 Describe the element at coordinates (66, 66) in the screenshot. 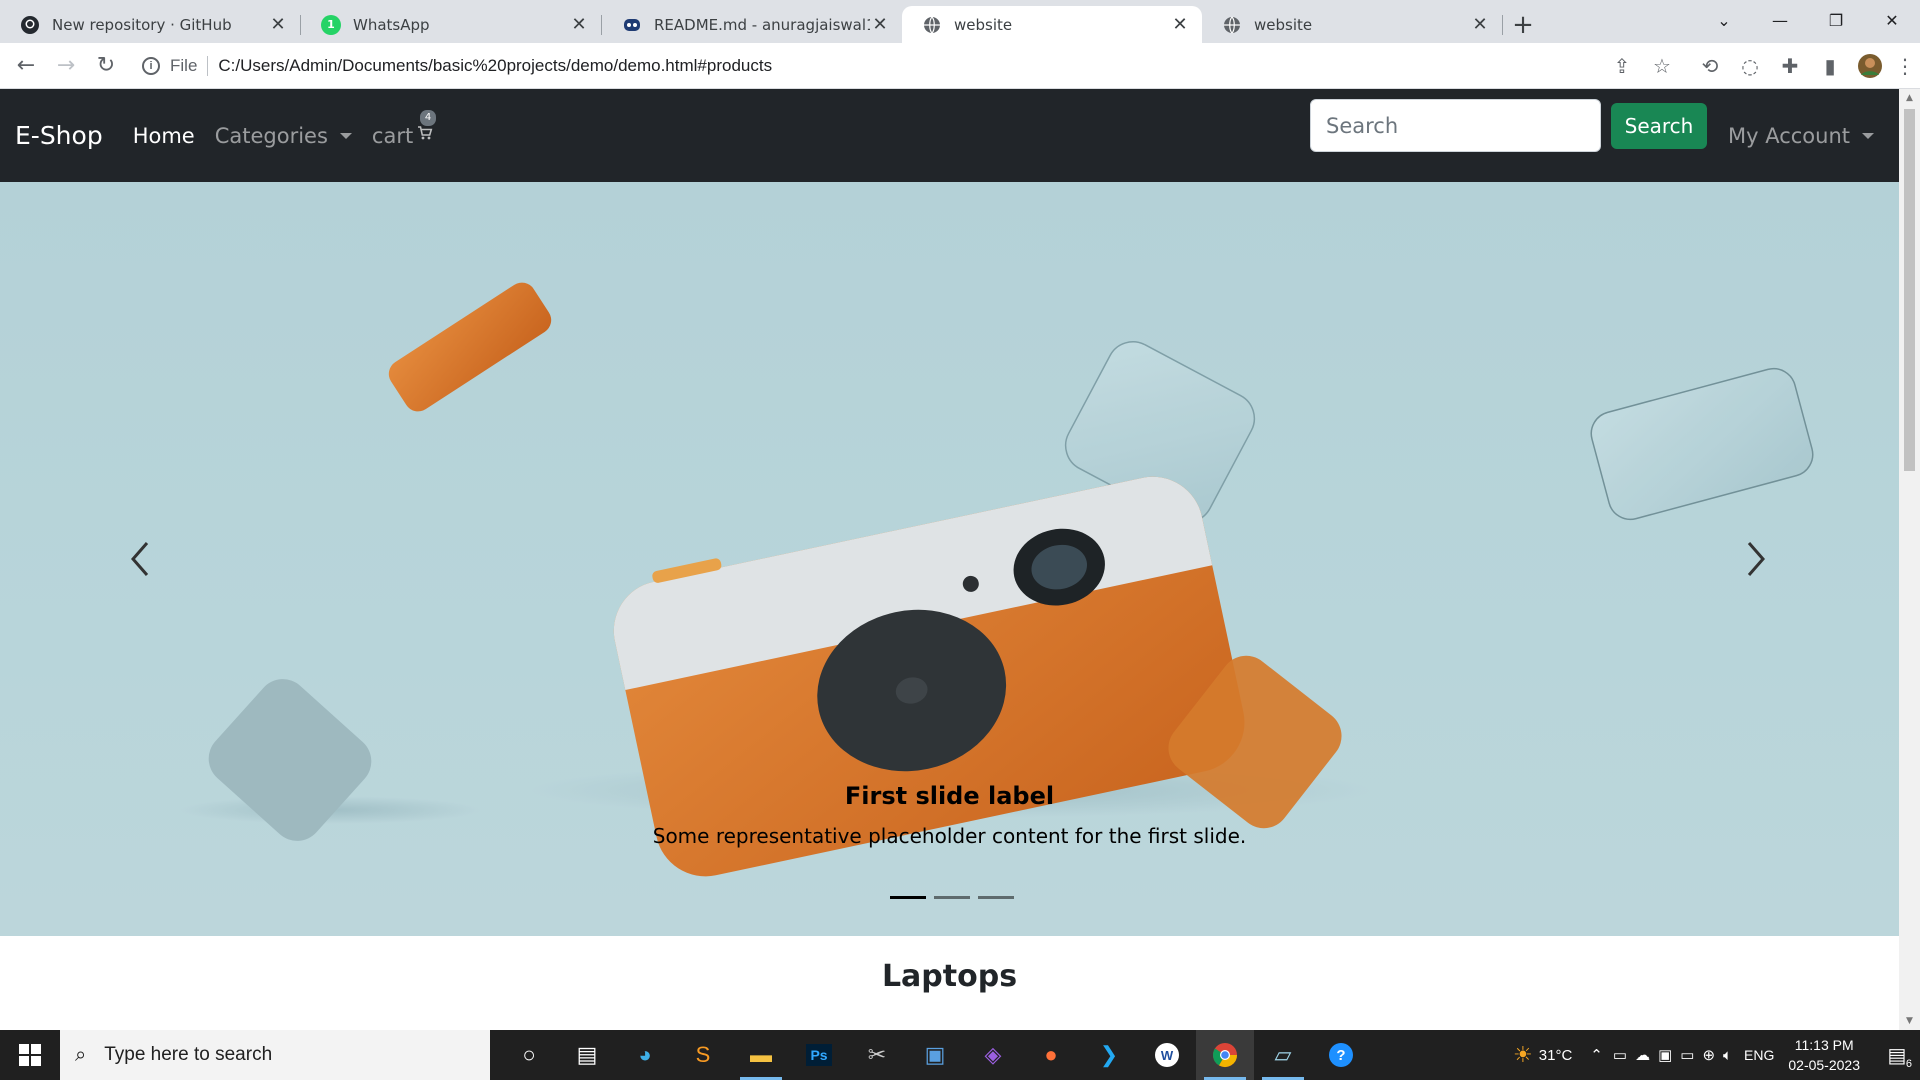

I see `forward-arrow-icon: →` at that location.